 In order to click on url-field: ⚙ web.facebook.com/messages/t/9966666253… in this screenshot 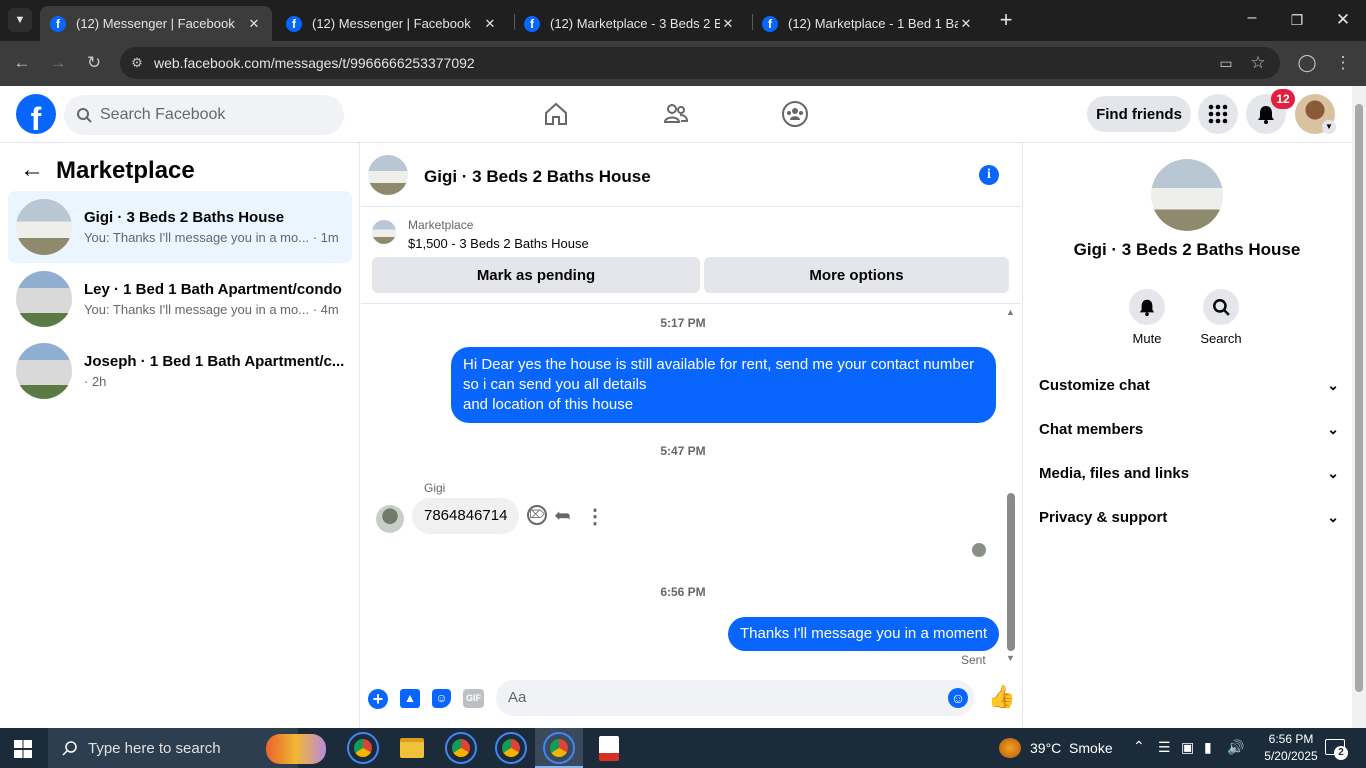, I will do `click(700, 63)`.